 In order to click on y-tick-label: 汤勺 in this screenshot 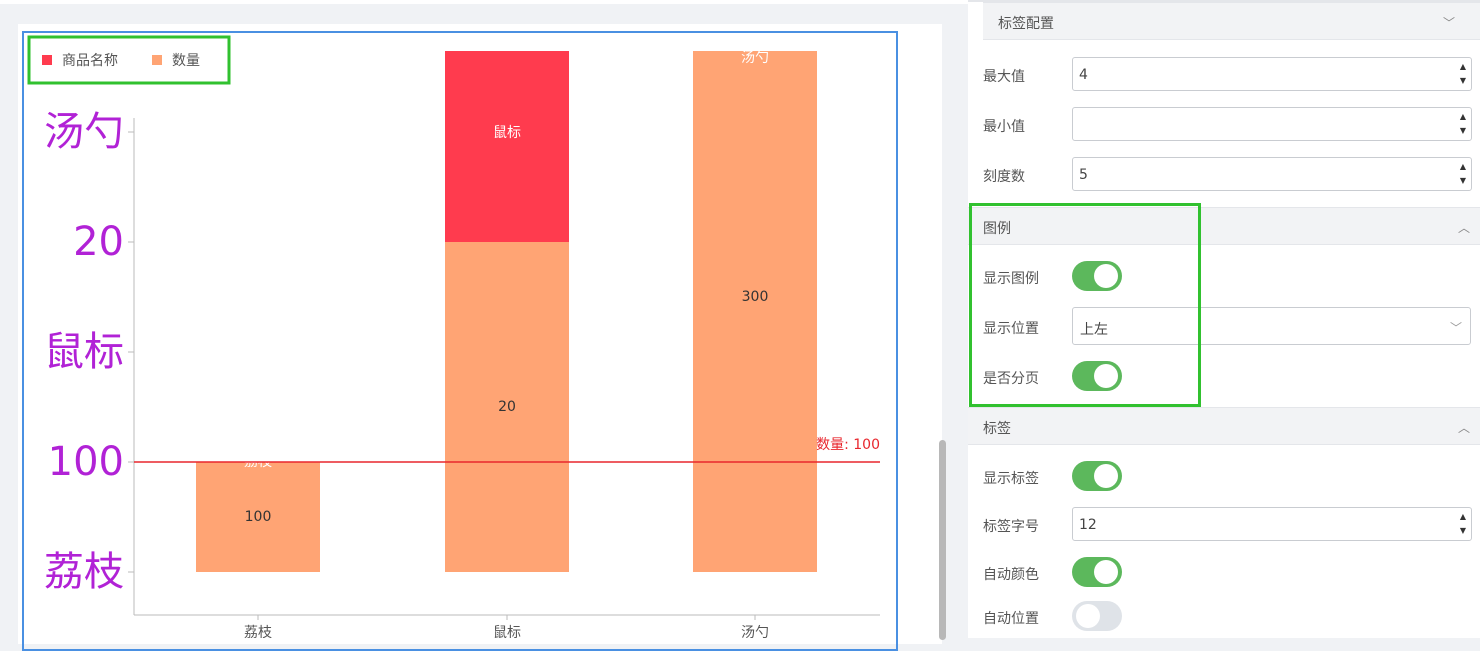, I will do `click(84, 132)`.